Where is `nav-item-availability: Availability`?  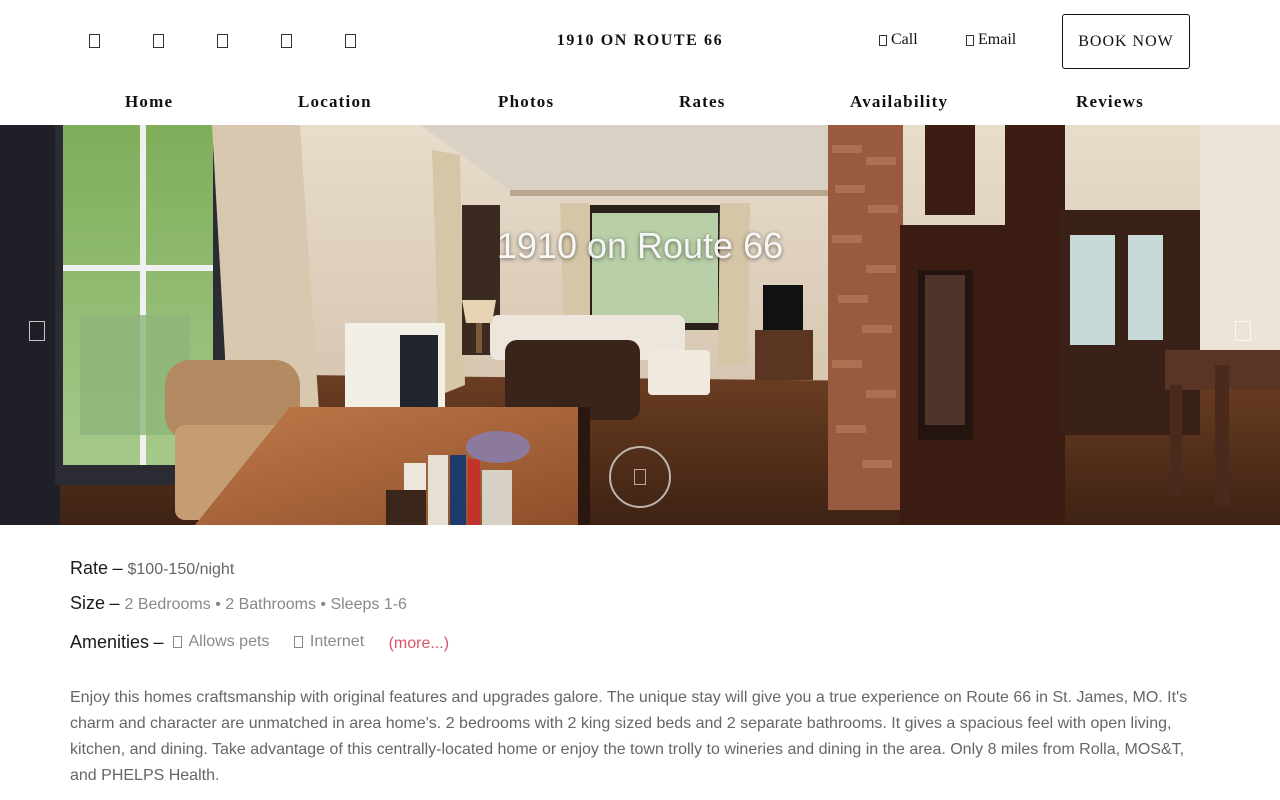 nav-item-availability: Availability is located at coordinates (899, 102).